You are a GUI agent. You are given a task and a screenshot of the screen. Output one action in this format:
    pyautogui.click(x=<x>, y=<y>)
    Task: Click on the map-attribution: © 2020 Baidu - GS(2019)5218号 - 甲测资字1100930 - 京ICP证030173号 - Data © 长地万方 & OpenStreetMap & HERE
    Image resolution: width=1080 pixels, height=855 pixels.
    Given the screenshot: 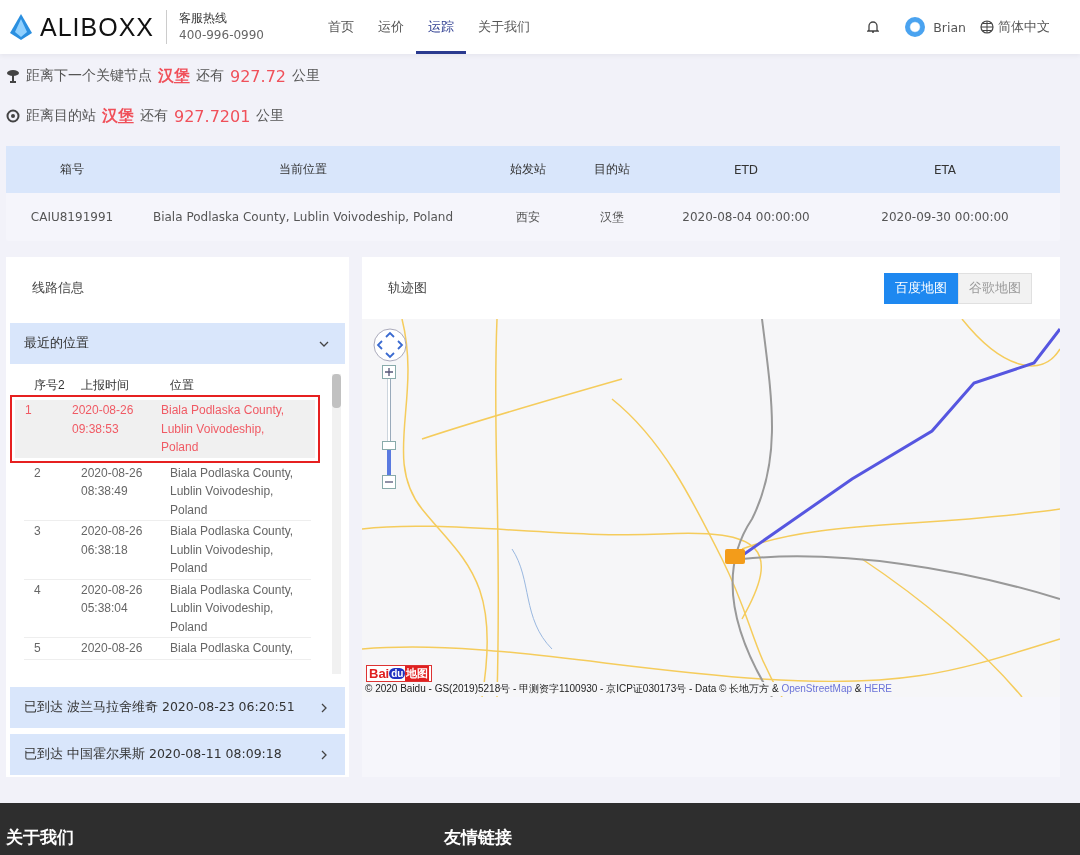 What is the action you would take?
    pyautogui.click(x=629, y=689)
    